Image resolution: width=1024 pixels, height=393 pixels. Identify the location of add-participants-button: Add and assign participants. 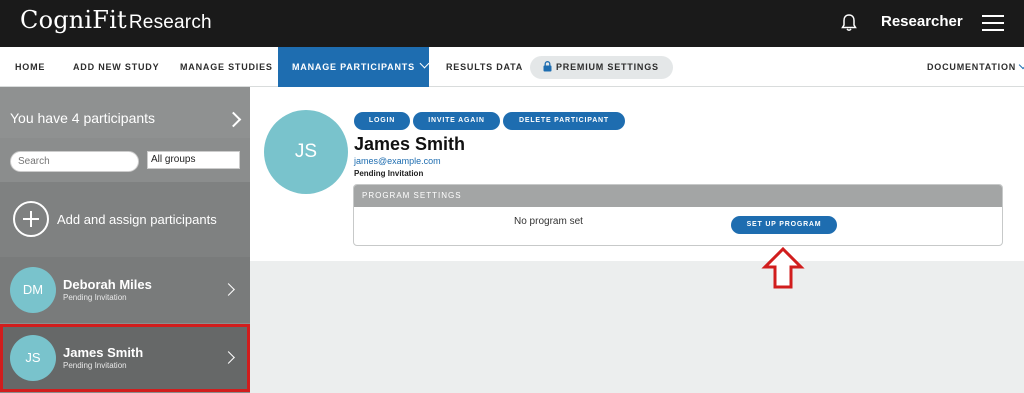
(125, 219).